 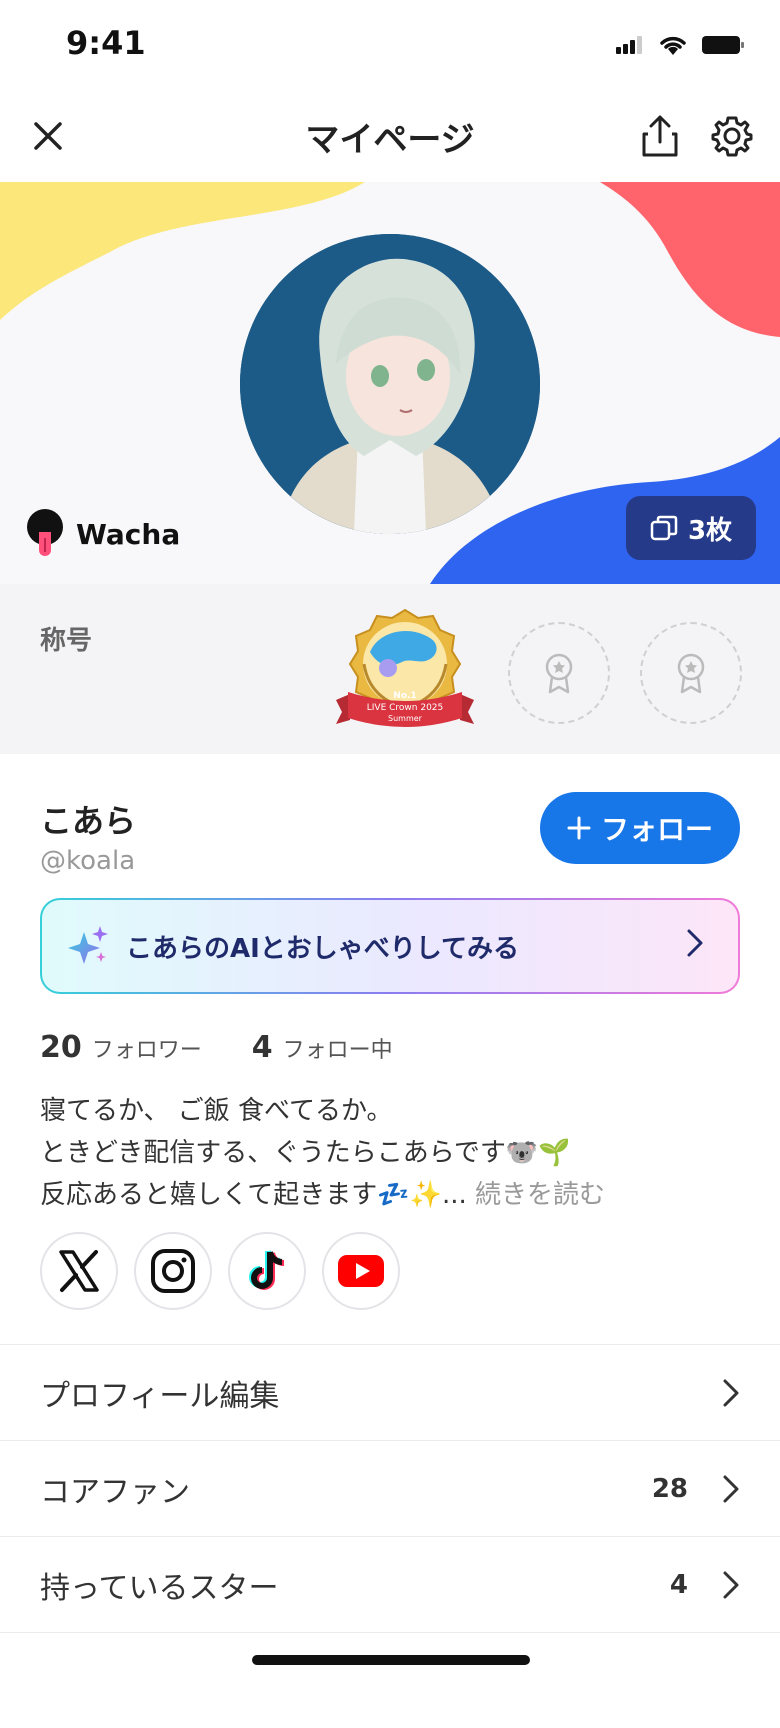 I want to click on read-more-link: 続きを読む, so click(x=540, y=1195).